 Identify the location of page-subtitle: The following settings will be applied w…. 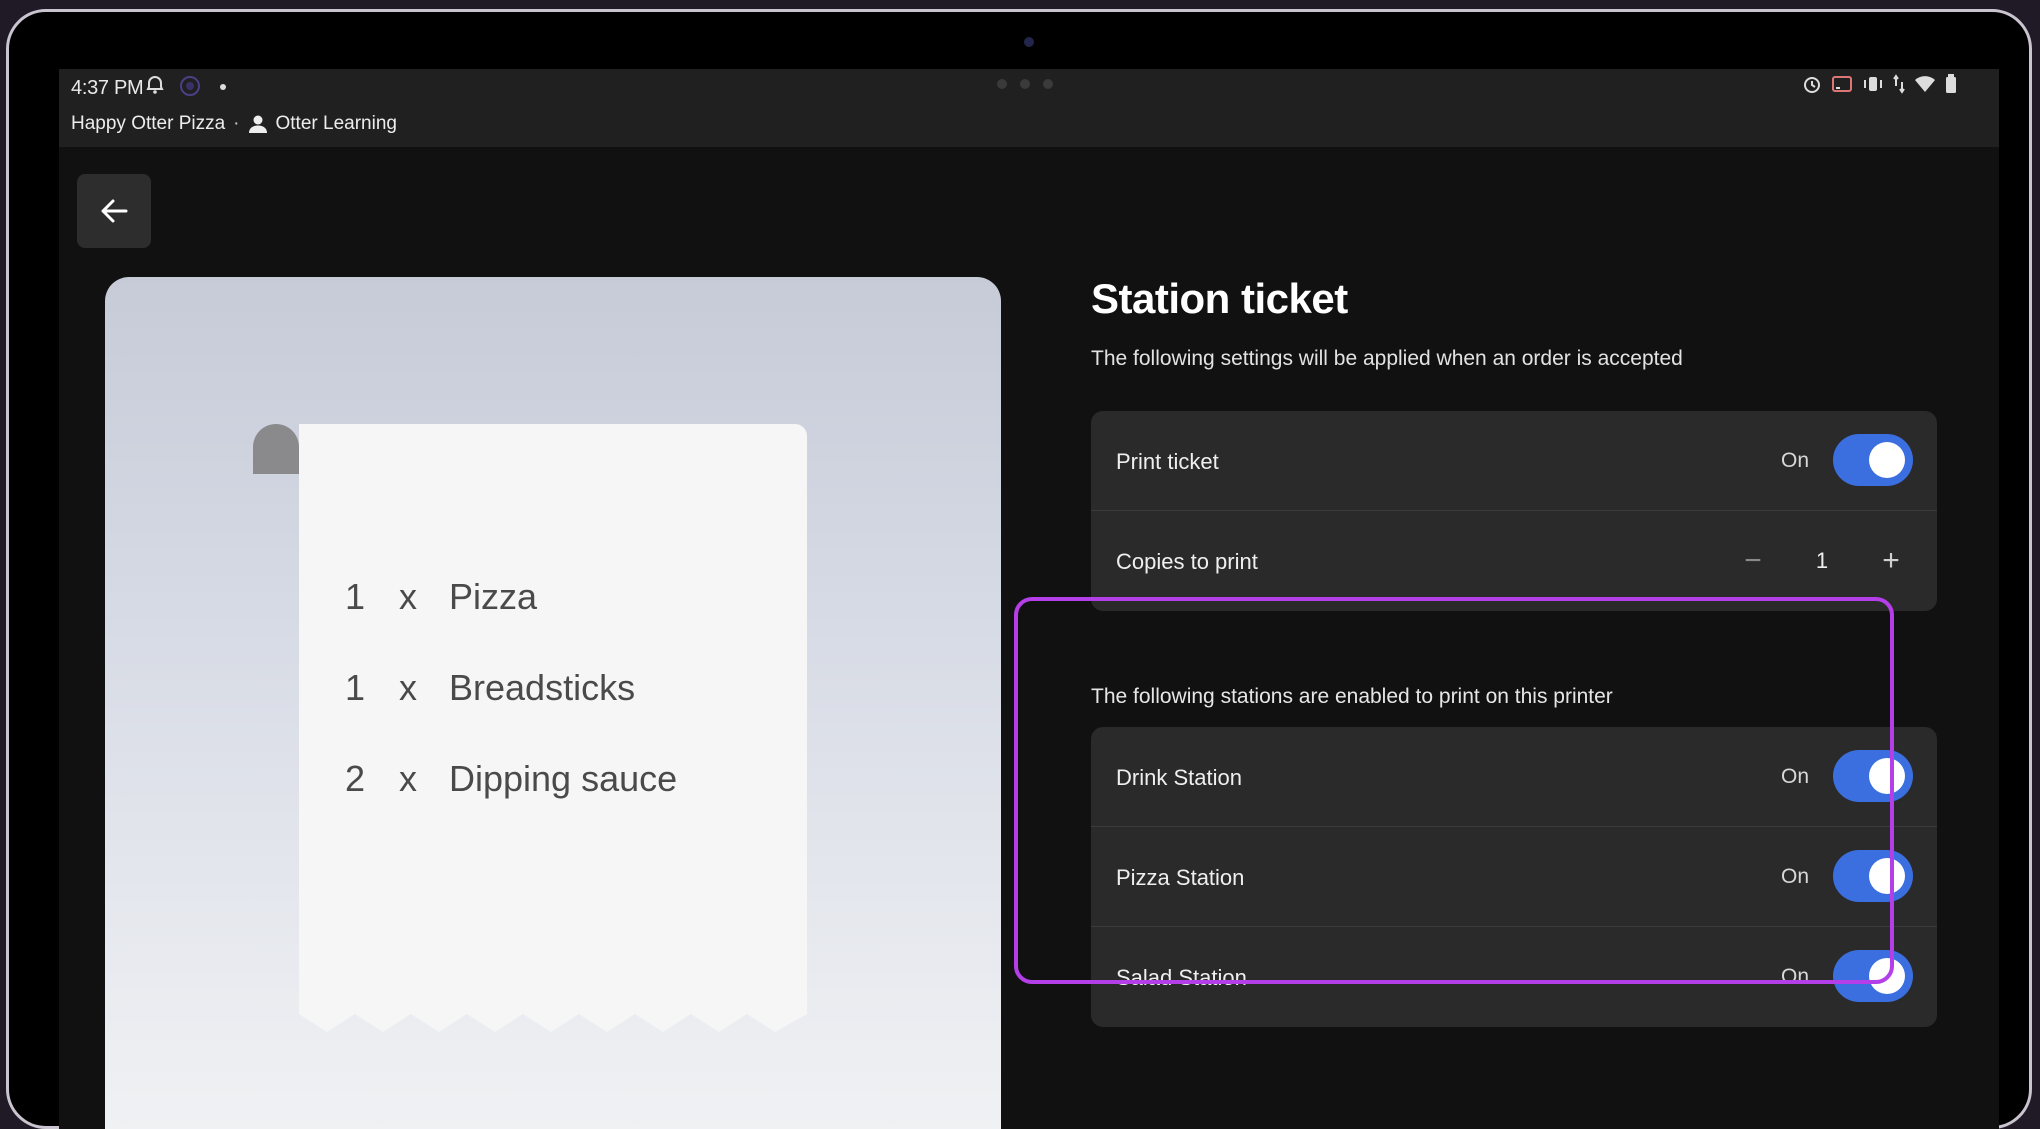
(1387, 358).